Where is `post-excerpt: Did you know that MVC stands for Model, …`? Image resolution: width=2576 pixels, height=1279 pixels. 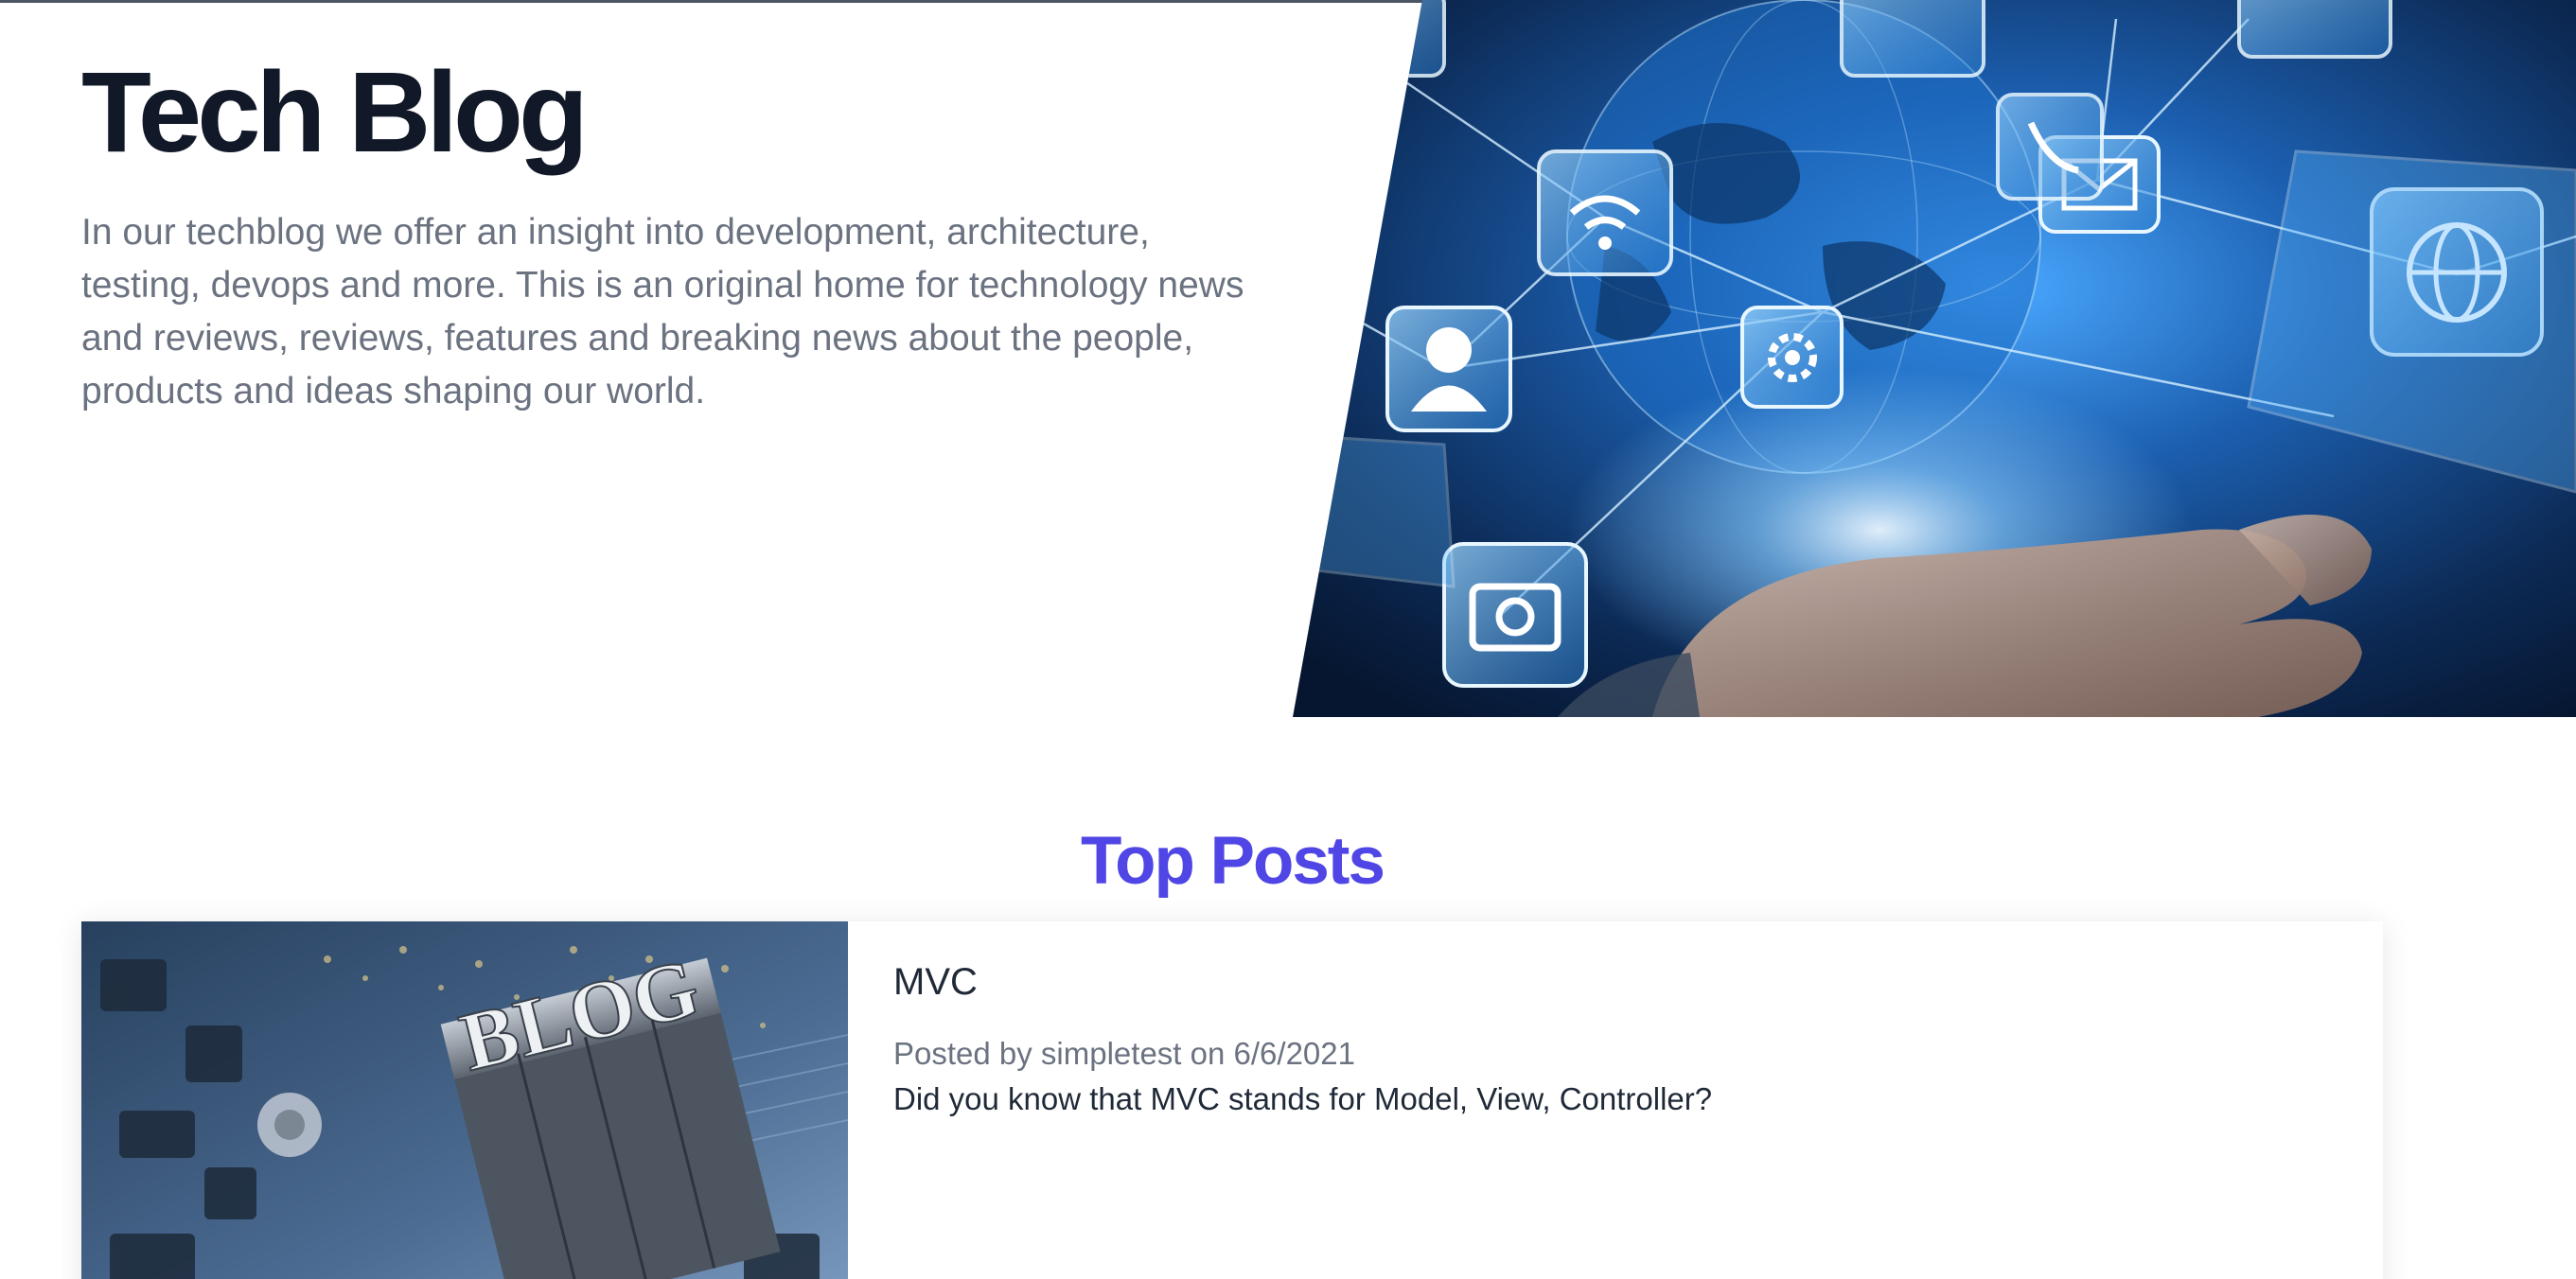 post-excerpt: Did you know that MVC stands for Model, … is located at coordinates (1303, 1098).